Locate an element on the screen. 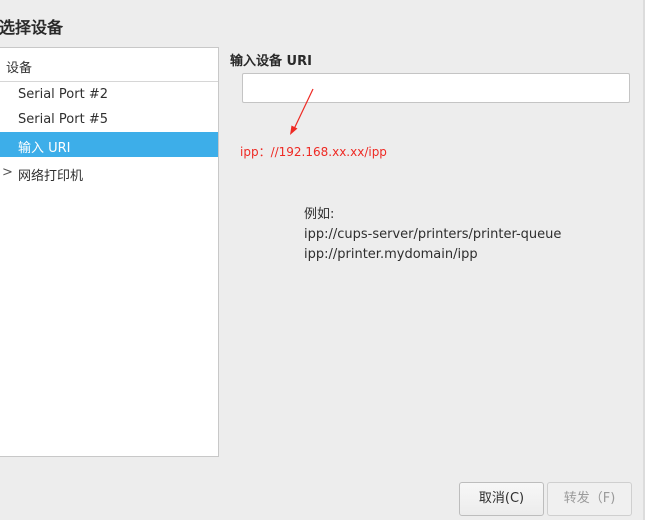 The height and width of the screenshot is (520, 645). example-line: ipp://cups-server/printers/printer-queue is located at coordinates (433, 234).